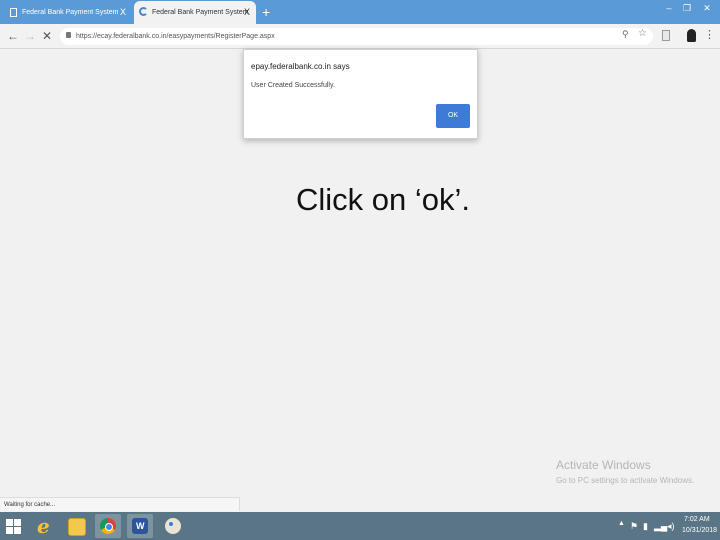  I want to click on forward-arrow-icon: →, so click(30, 36).